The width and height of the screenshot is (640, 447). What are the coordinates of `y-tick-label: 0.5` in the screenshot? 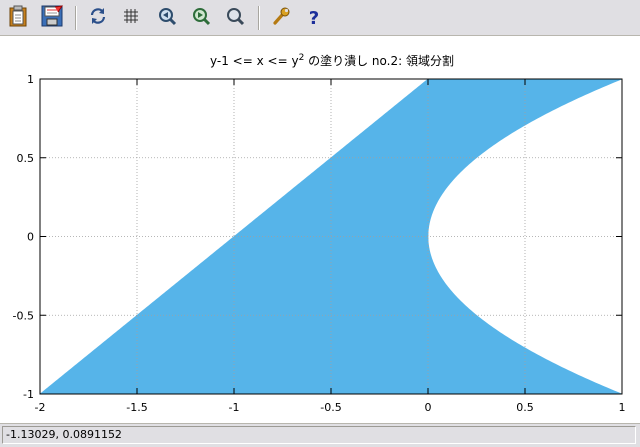 It's located at (26, 158).